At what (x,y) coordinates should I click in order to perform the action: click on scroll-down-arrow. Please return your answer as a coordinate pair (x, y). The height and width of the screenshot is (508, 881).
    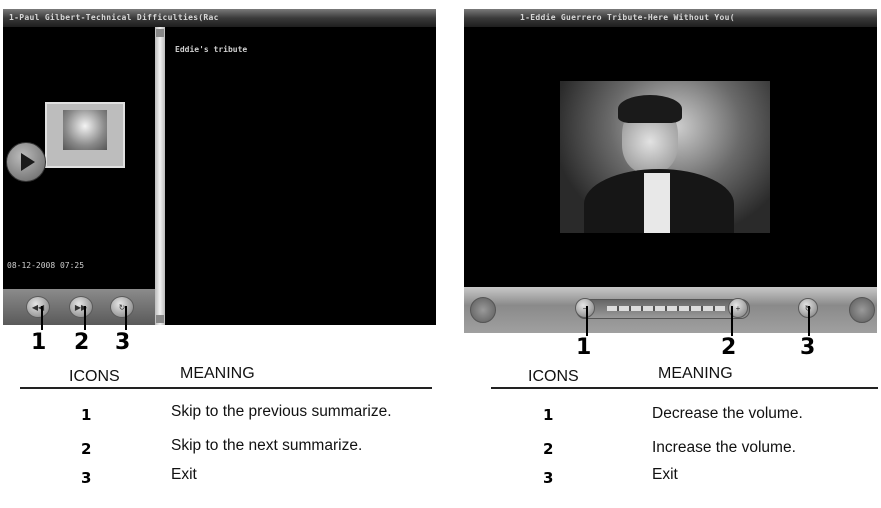
    Looking at the image, I should click on (160, 319).